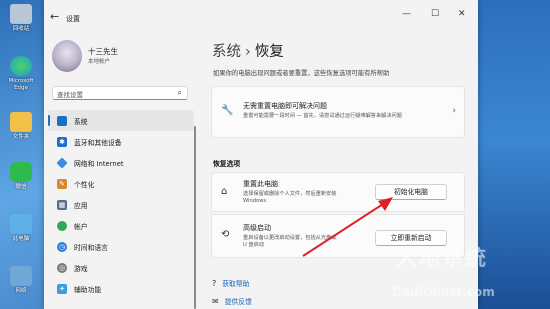 This screenshot has width=550, height=309. Describe the element at coordinates (285, 106) in the screenshot. I see `troubleshoot-title: 无需重置电脑即可解决问题` at that location.